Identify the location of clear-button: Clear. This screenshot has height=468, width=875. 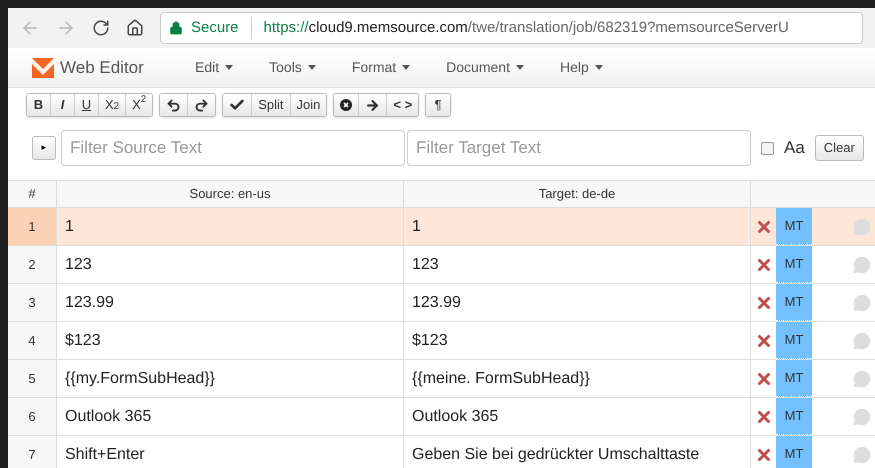
(839, 148).